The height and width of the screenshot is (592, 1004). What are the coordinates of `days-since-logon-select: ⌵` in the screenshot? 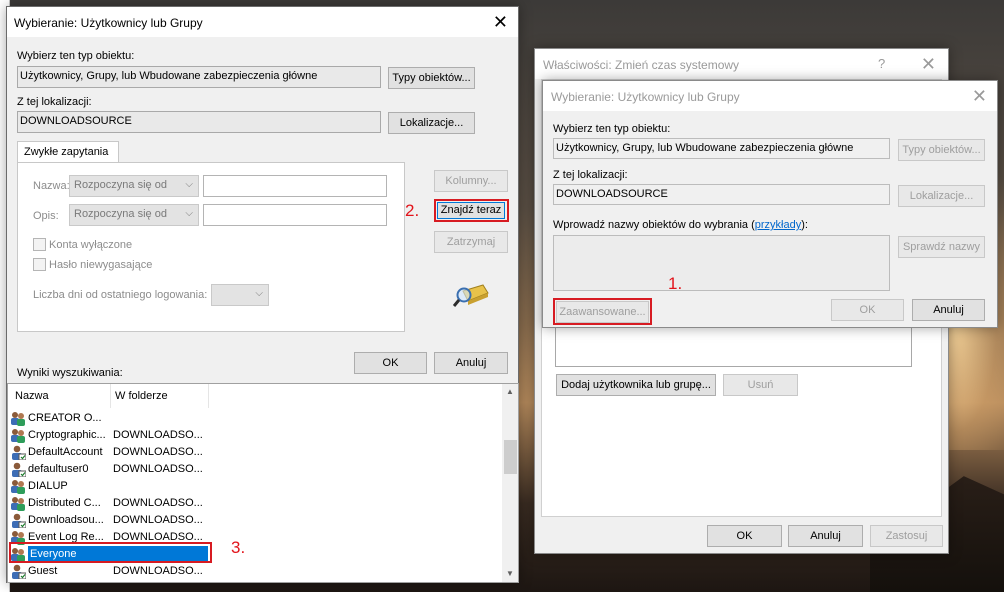 It's located at (240, 295).